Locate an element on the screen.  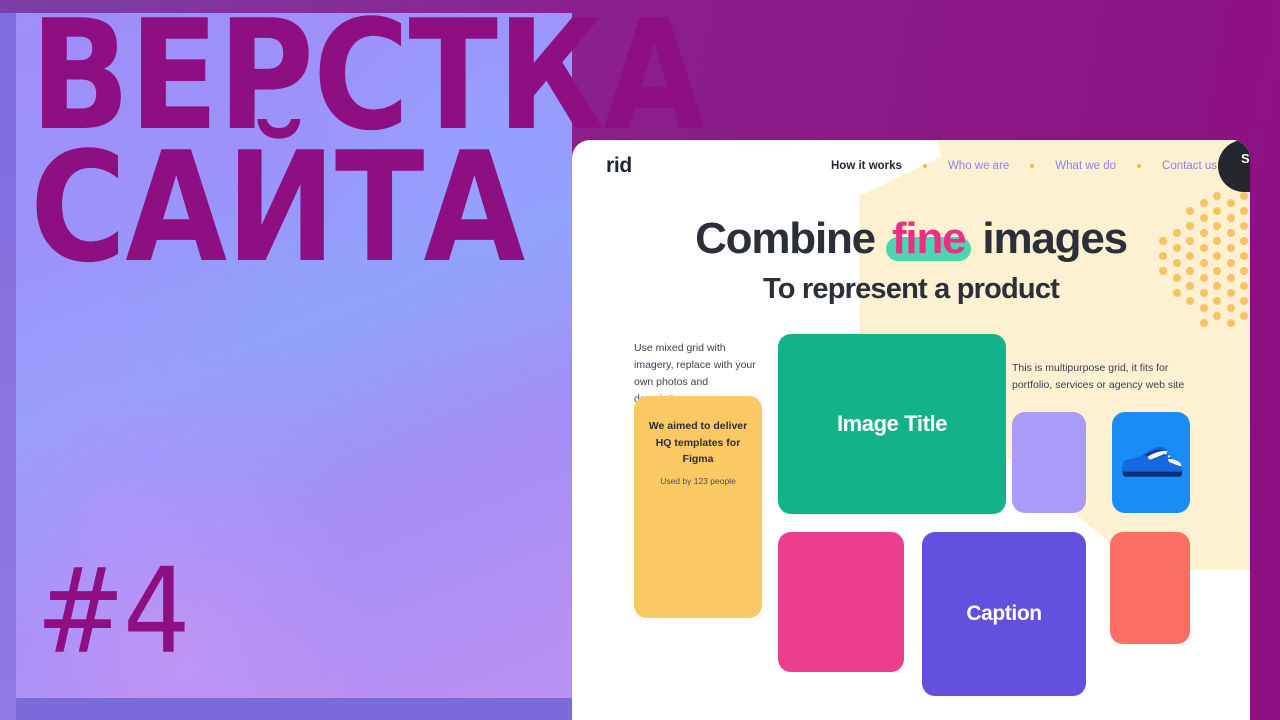
image-title-card: Image Title is located at coordinates (892, 424).